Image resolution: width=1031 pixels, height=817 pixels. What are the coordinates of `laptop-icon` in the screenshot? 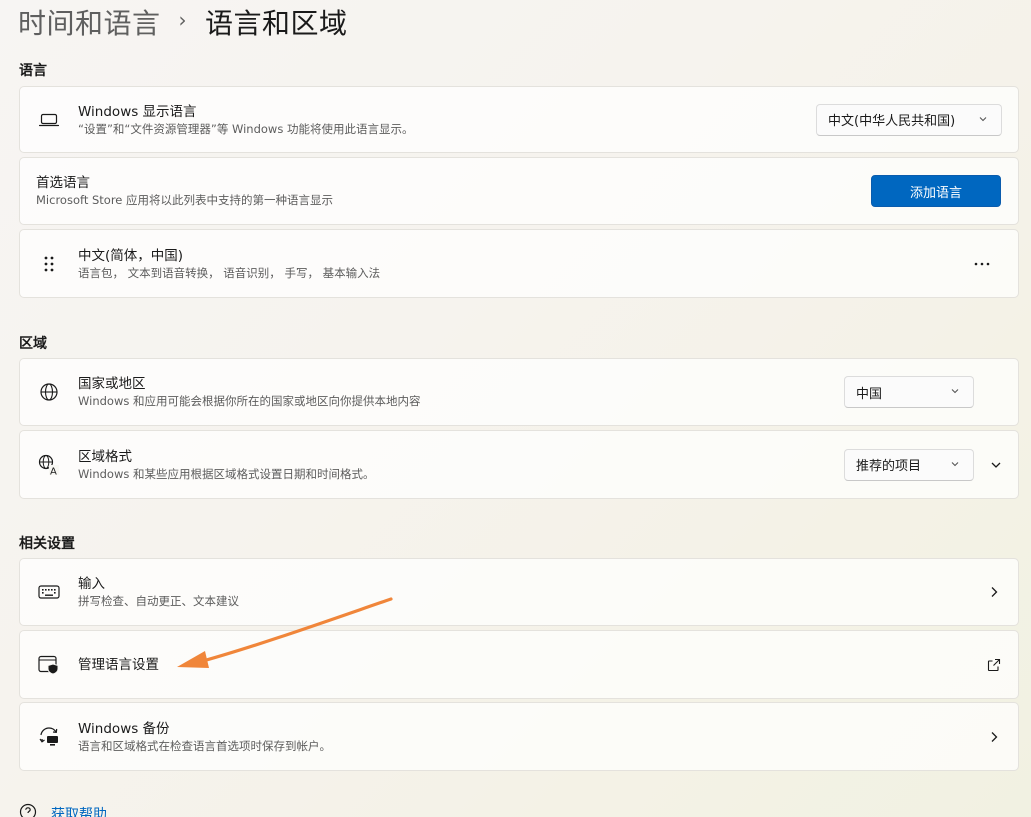 It's located at (49, 120).